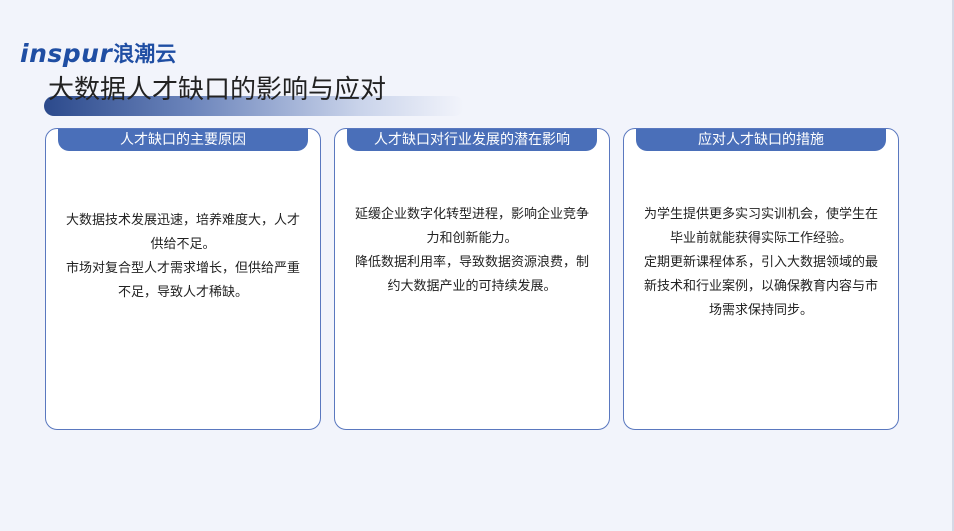  What do you see at coordinates (217, 90) in the screenshot?
I see `page-title: 大数据人才缺口的影响与应对` at bounding box center [217, 90].